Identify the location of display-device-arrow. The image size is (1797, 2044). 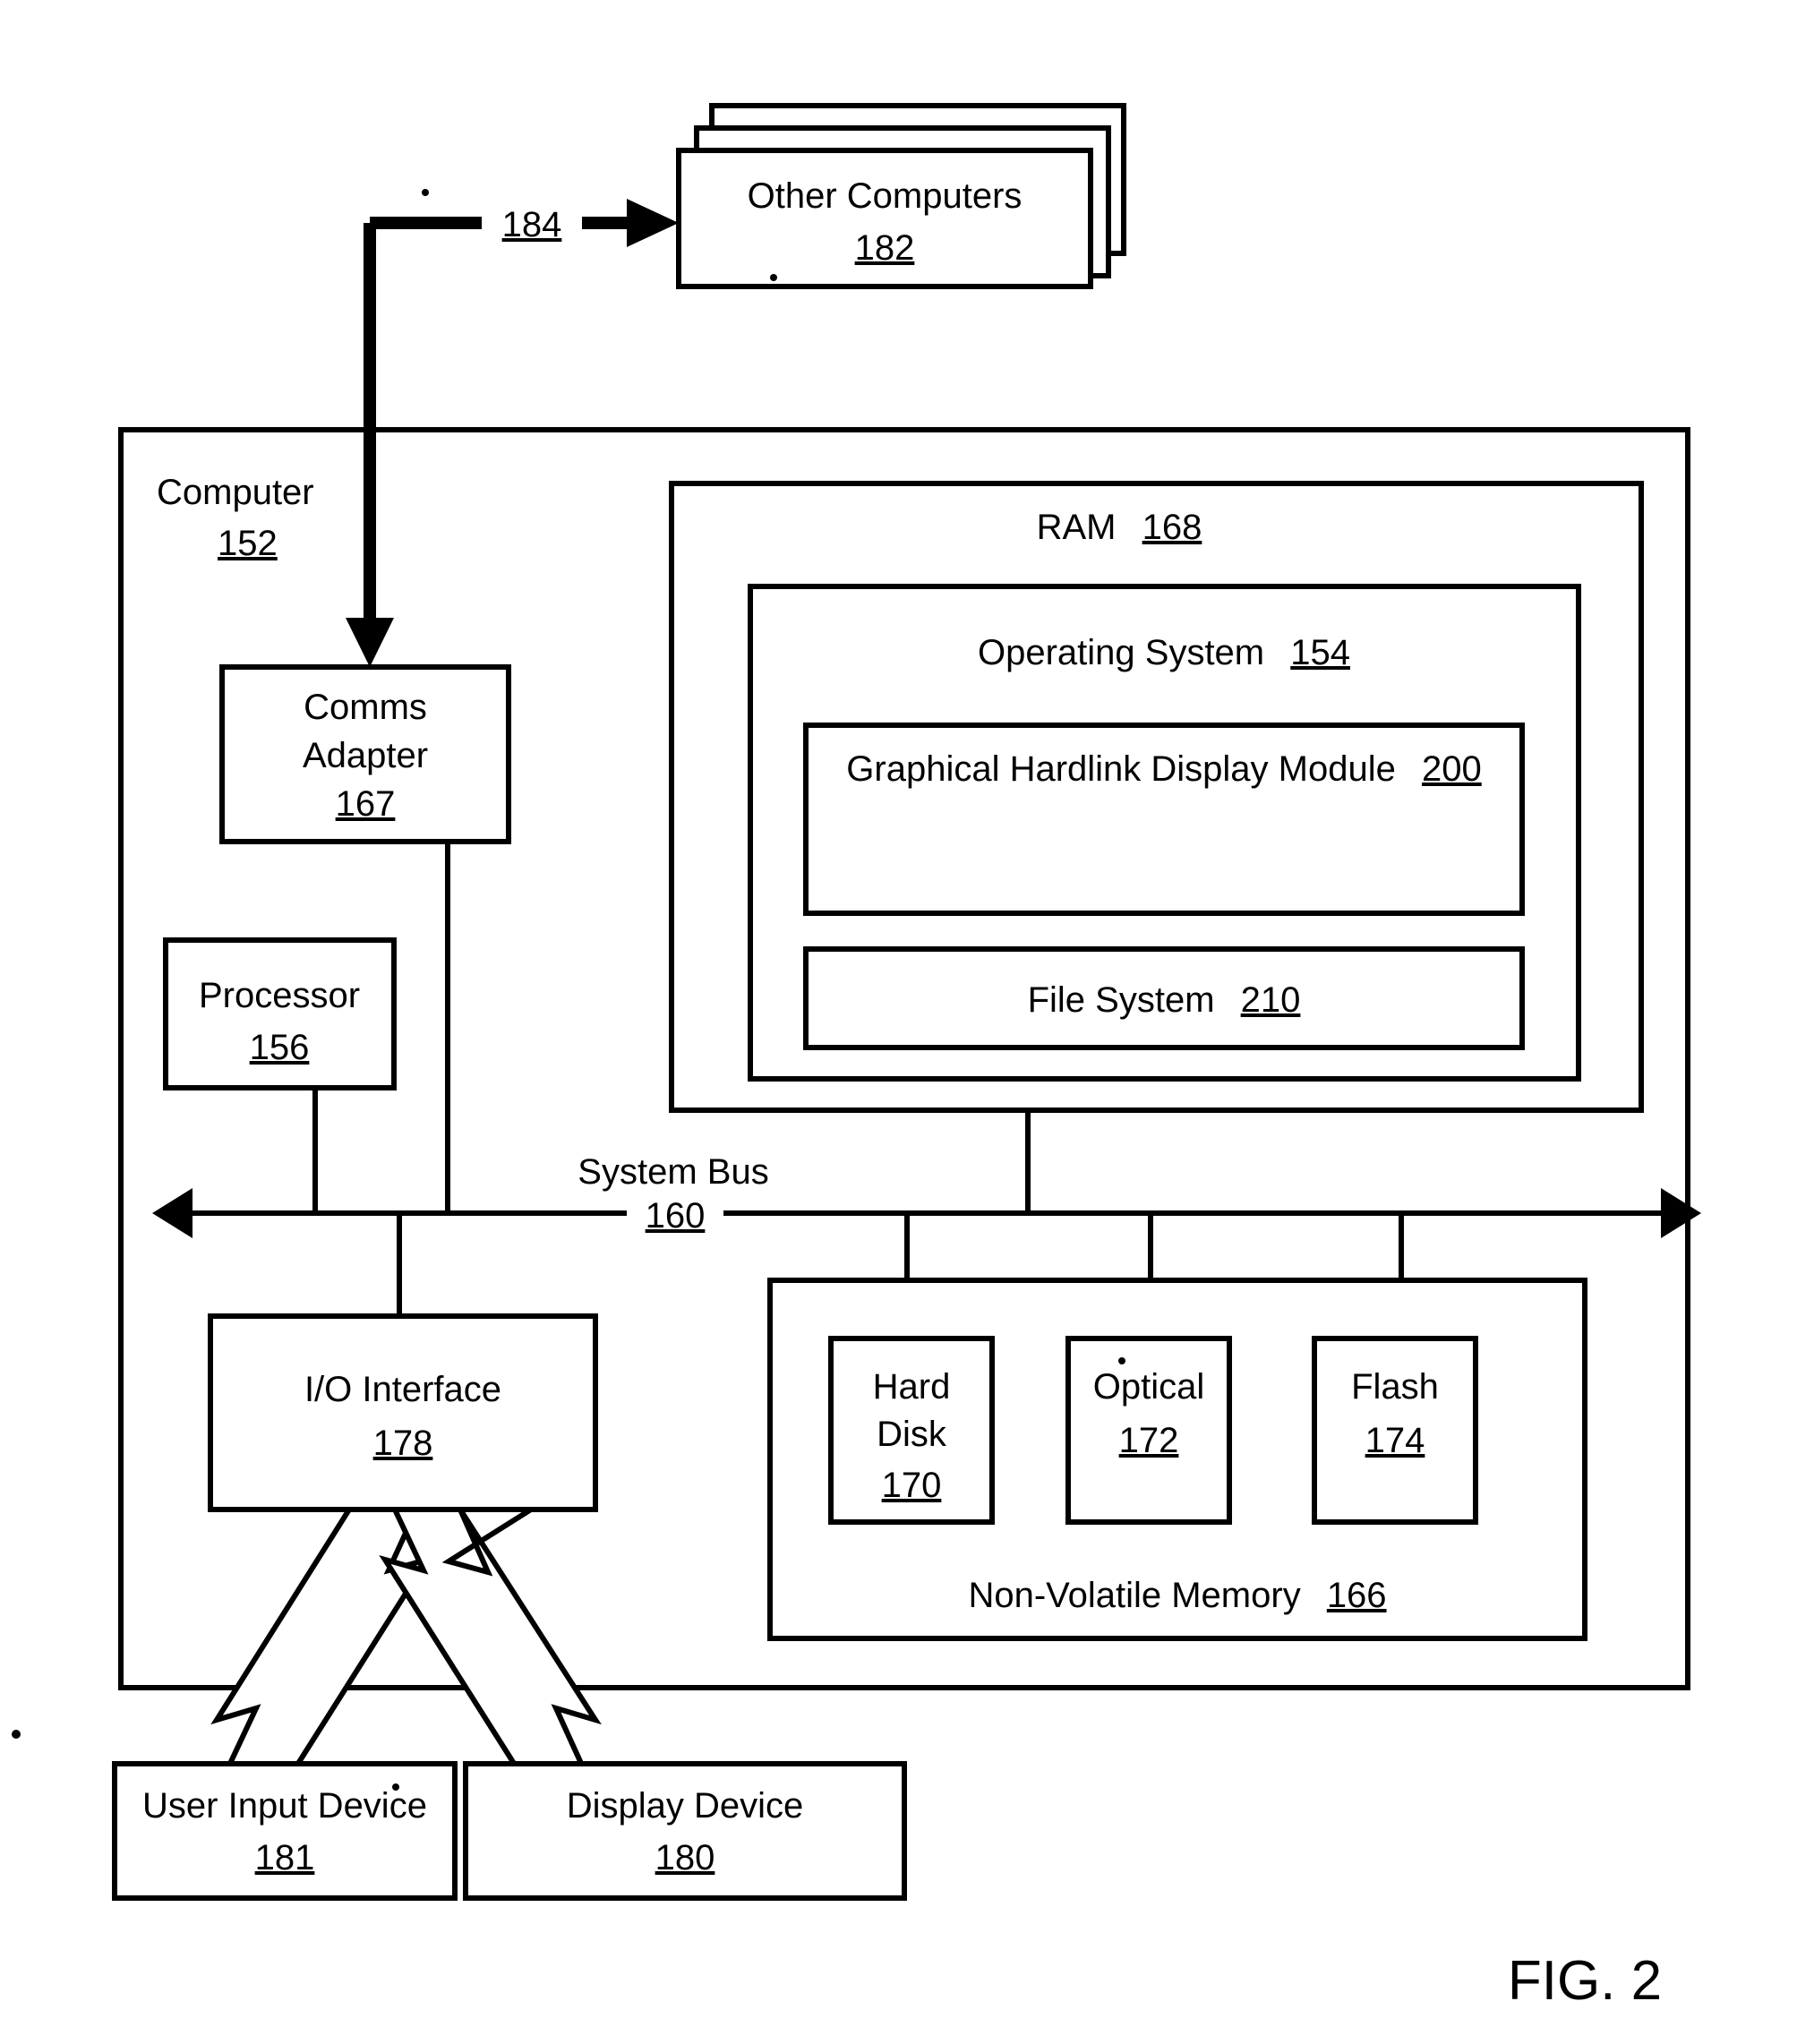
(490, 1639).